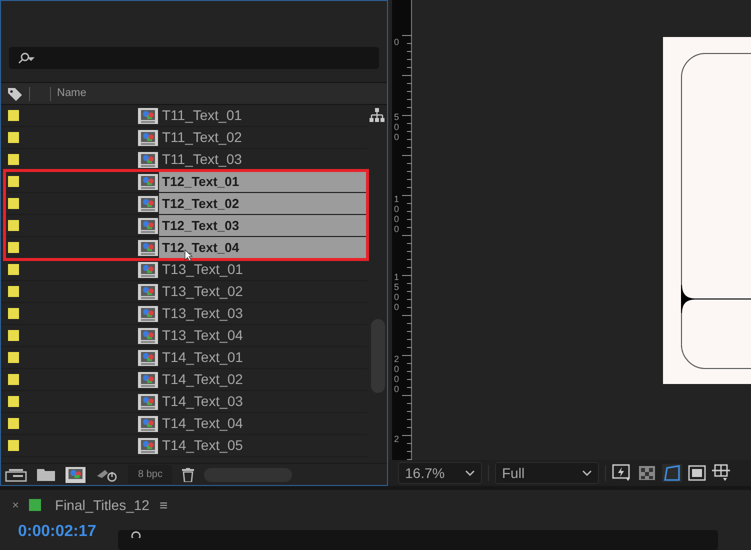 This screenshot has height=550, width=751. What do you see at coordinates (263, 159) in the screenshot?
I see `item-name: T11_Text_03` at bounding box center [263, 159].